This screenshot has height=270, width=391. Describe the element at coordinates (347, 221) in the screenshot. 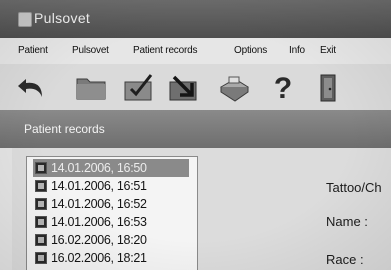

I see `name-label: Name :` at that location.